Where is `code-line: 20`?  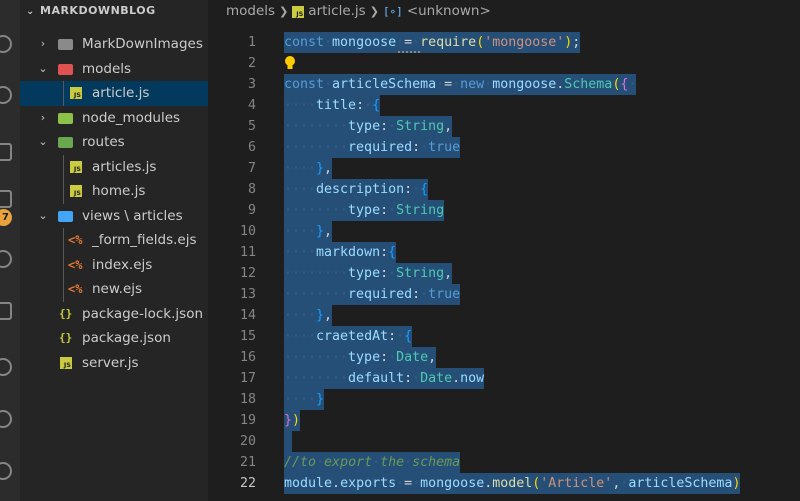
code-line: 20 is located at coordinates (504, 441).